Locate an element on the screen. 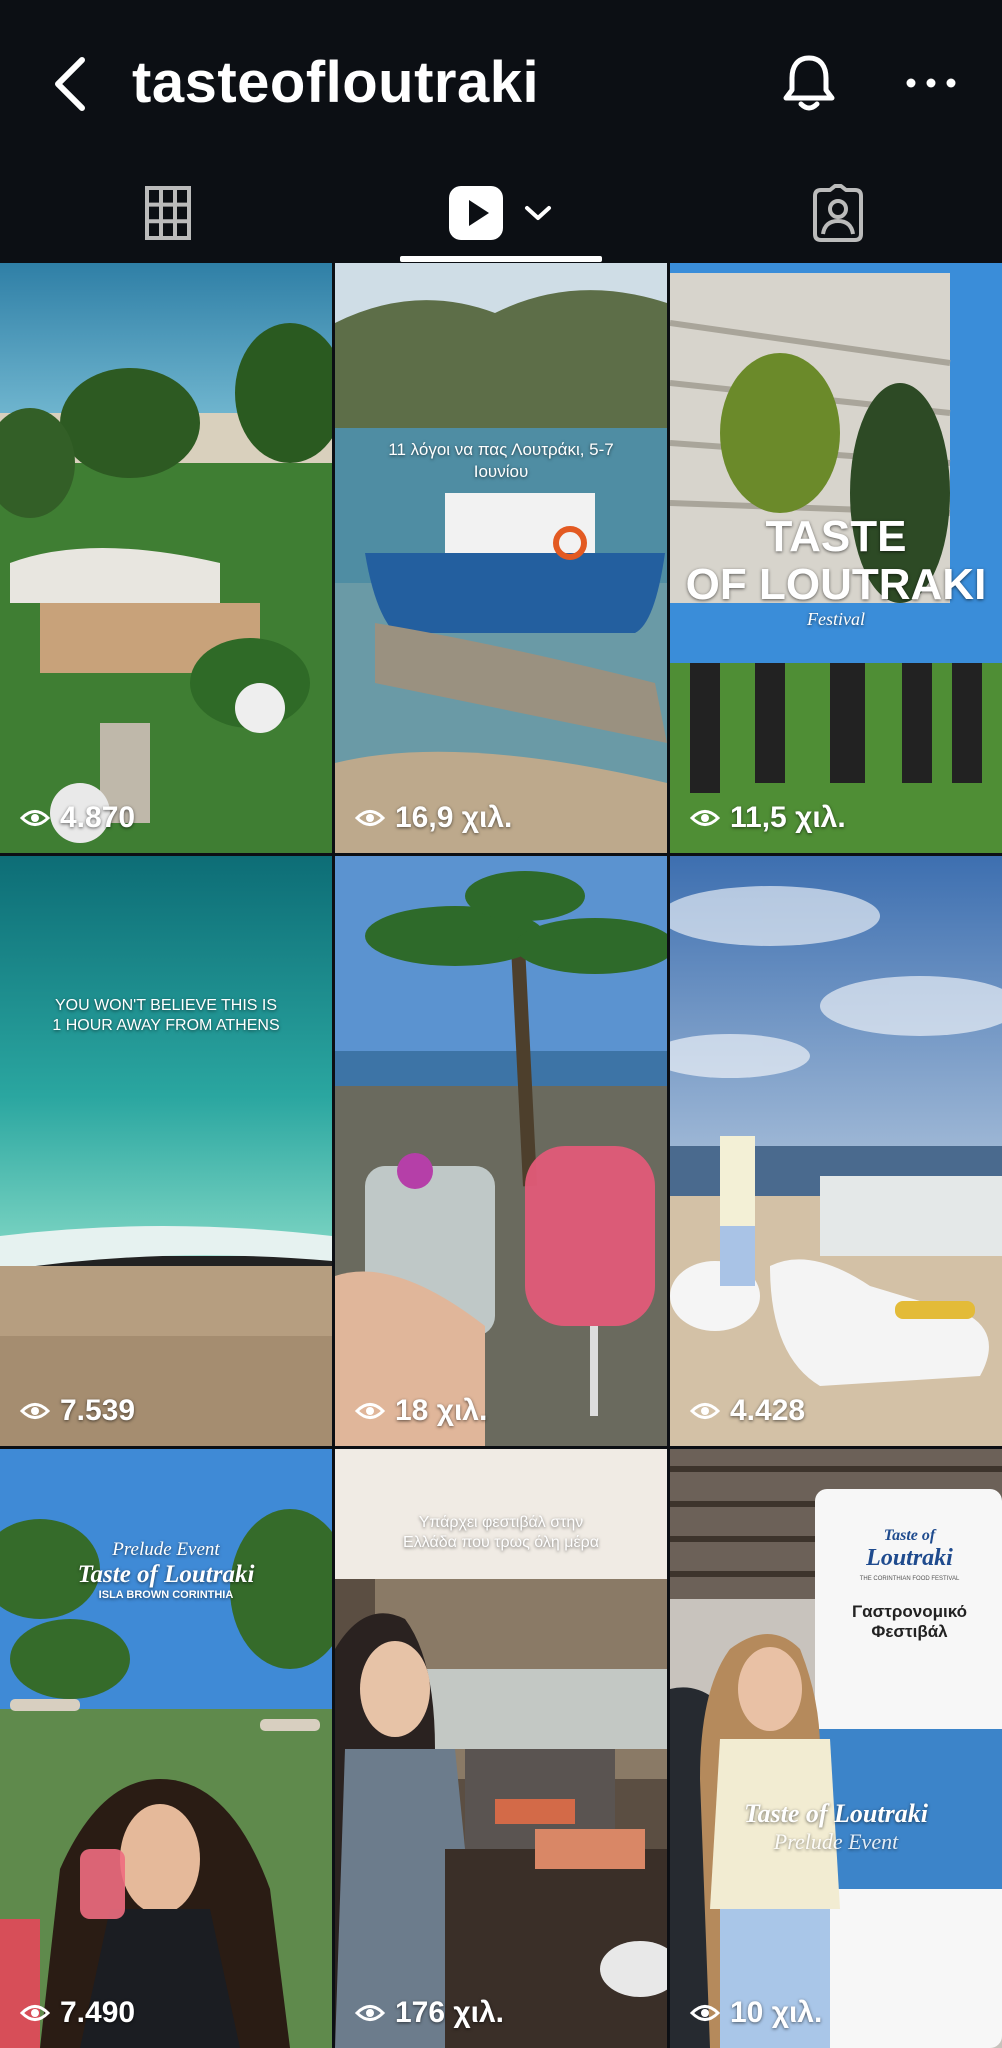  view-count: 16,9 χιλ. is located at coordinates (433, 818).